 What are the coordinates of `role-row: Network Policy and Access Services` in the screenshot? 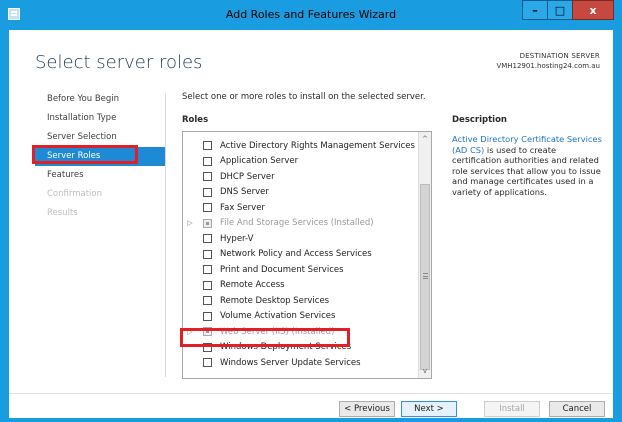 It's located at (301, 255).